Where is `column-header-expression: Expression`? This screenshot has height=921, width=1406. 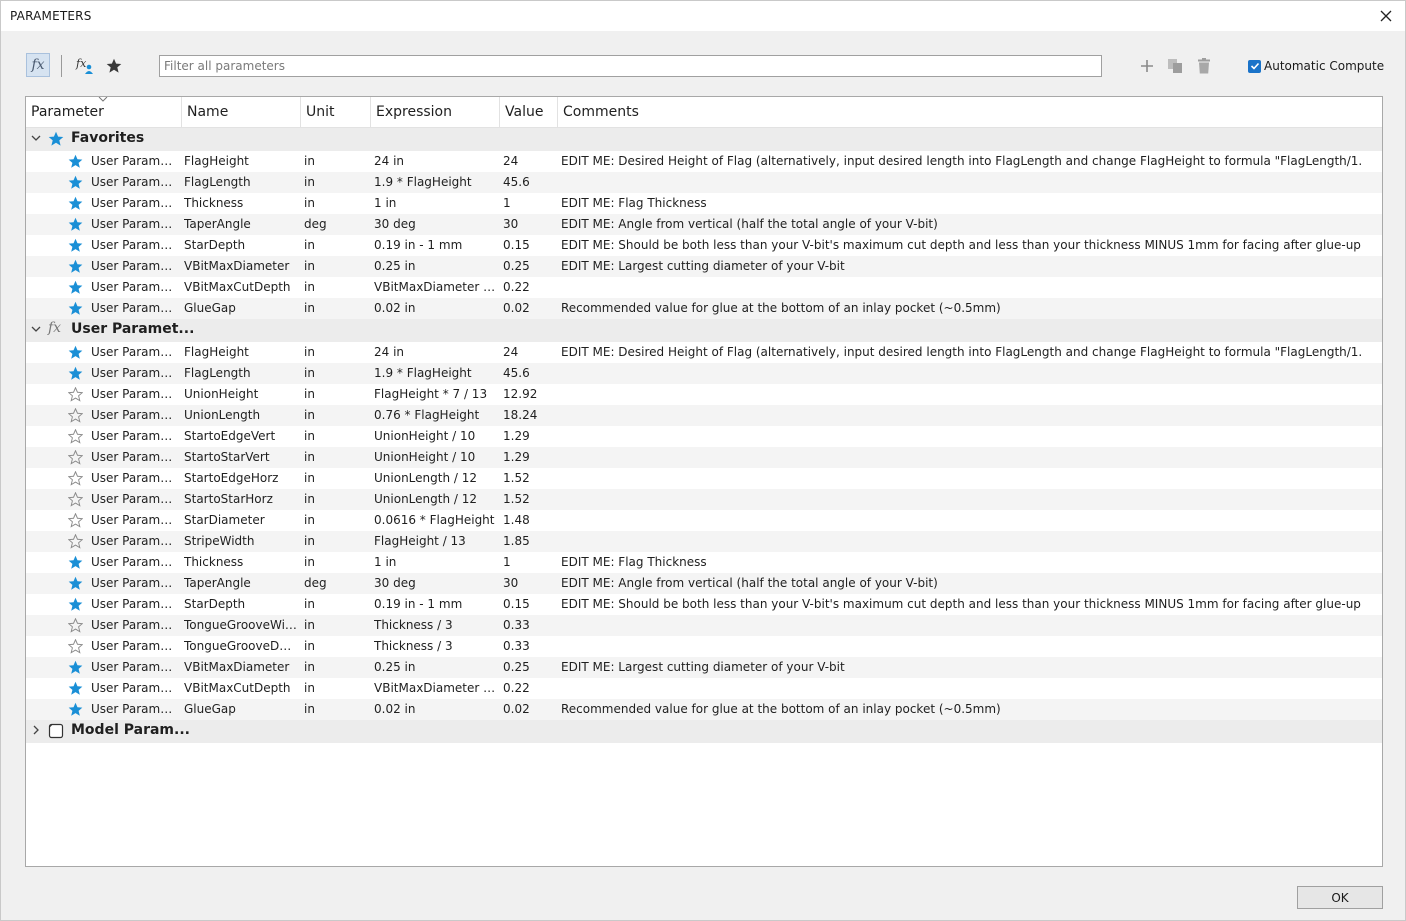
column-header-expression: Expression is located at coordinates (434, 112).